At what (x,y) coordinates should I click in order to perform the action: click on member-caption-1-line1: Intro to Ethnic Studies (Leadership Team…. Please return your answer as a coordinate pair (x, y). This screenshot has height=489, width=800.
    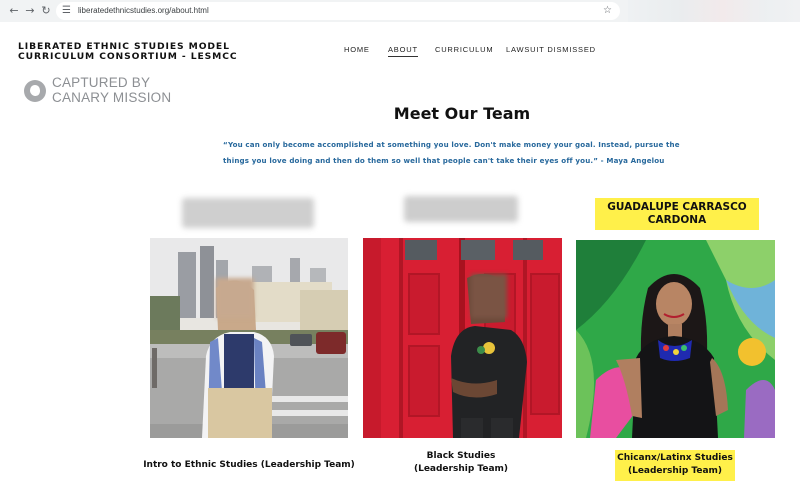
    Looking at the image, I should click on (249, 465).